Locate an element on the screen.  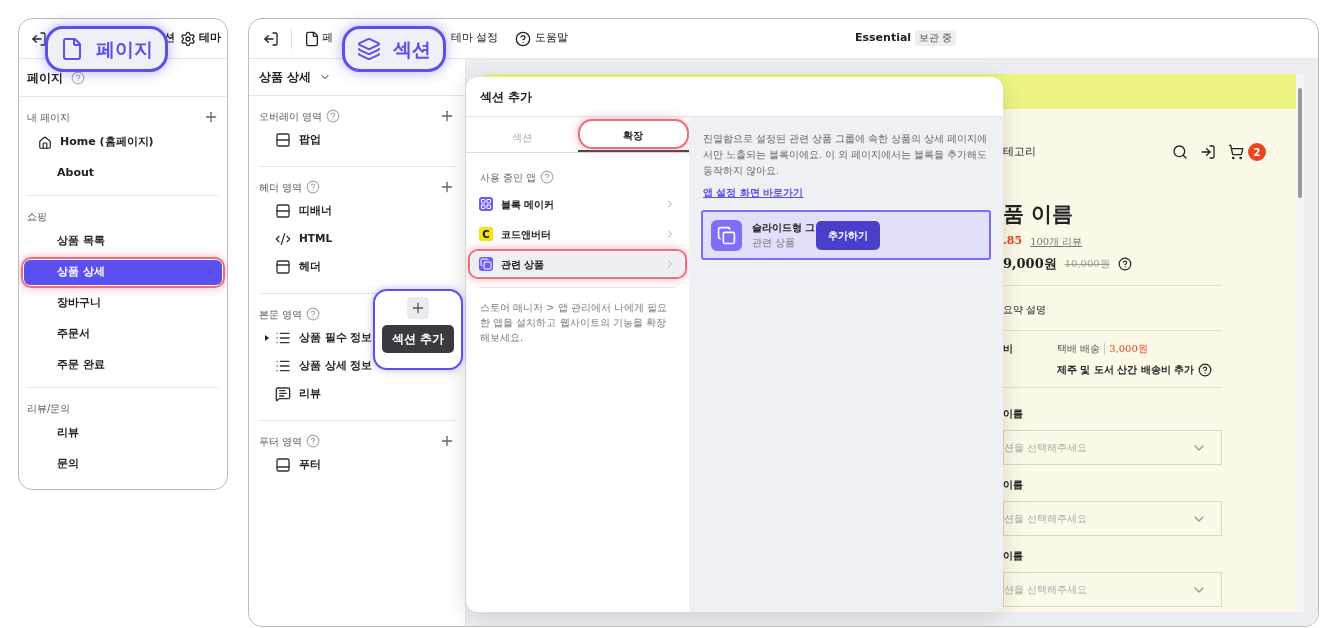
add-button is located at coordinates (418, 308).